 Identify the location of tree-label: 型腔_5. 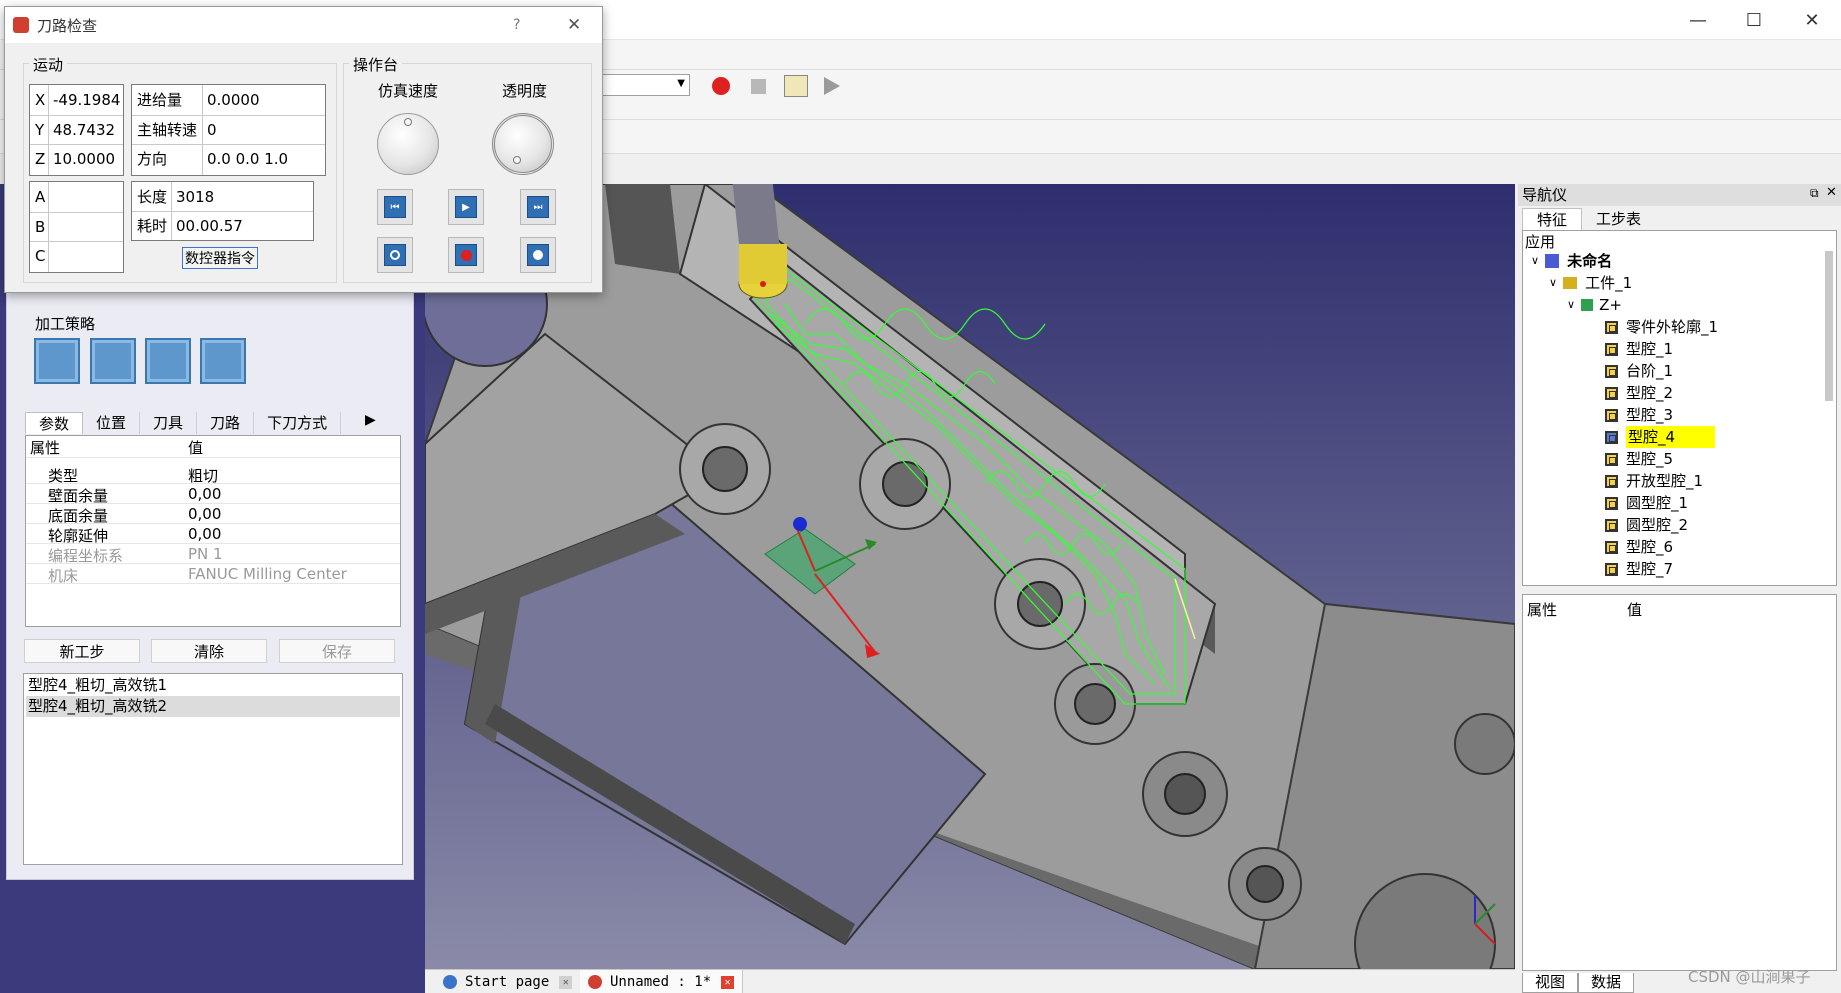
(1650, 459).